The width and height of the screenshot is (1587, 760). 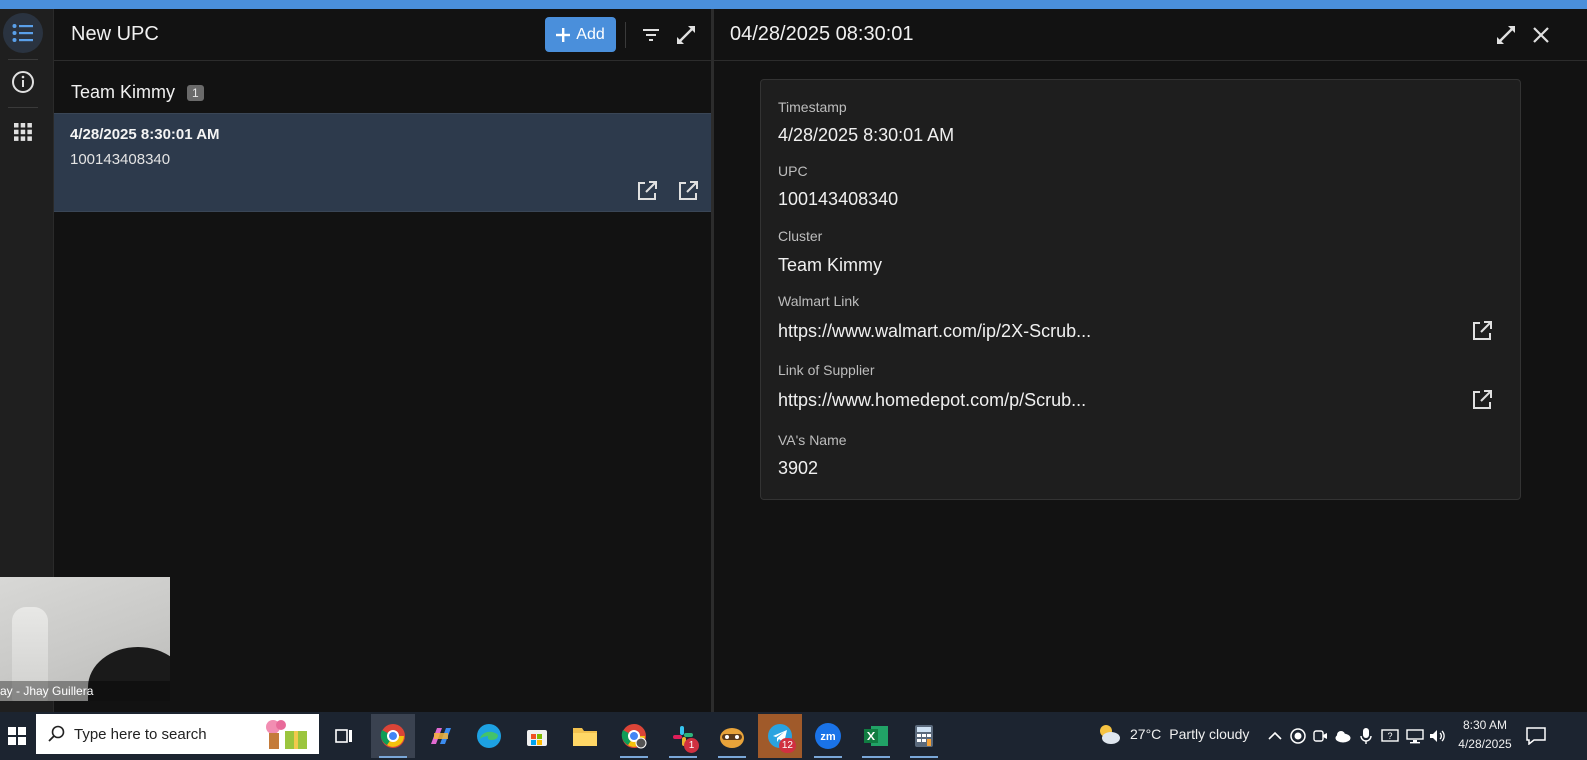 What do you see at coordinates (590, 34) in the screenshot?
I see `add-button-label: Add` at bounding box center [590, 34].